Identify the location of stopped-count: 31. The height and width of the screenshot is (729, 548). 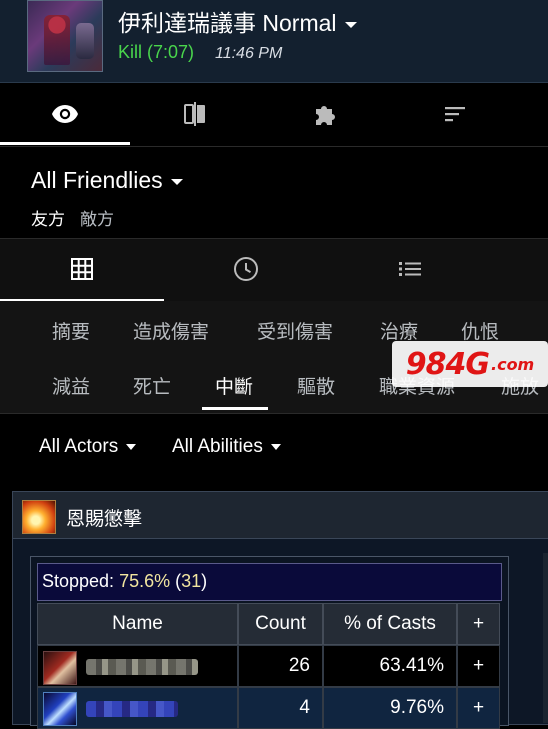
(191, 581).